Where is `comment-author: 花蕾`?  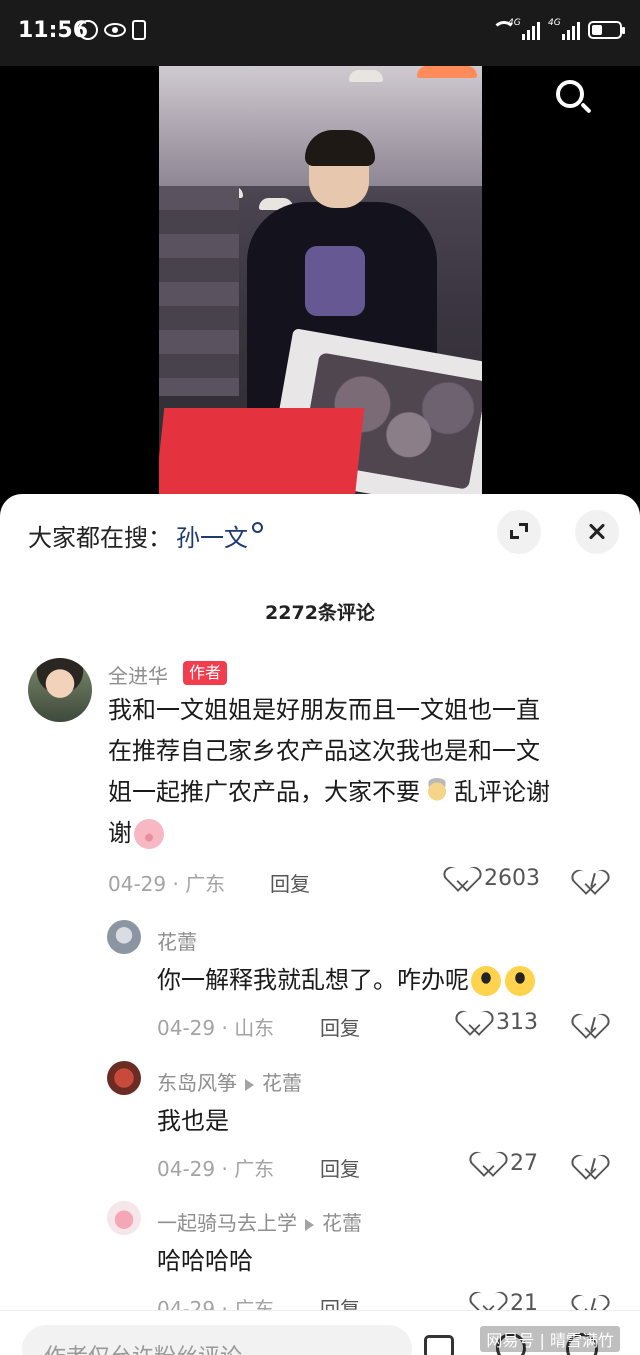 comment-author: 花蕾 is located at coordinates (177, 940).